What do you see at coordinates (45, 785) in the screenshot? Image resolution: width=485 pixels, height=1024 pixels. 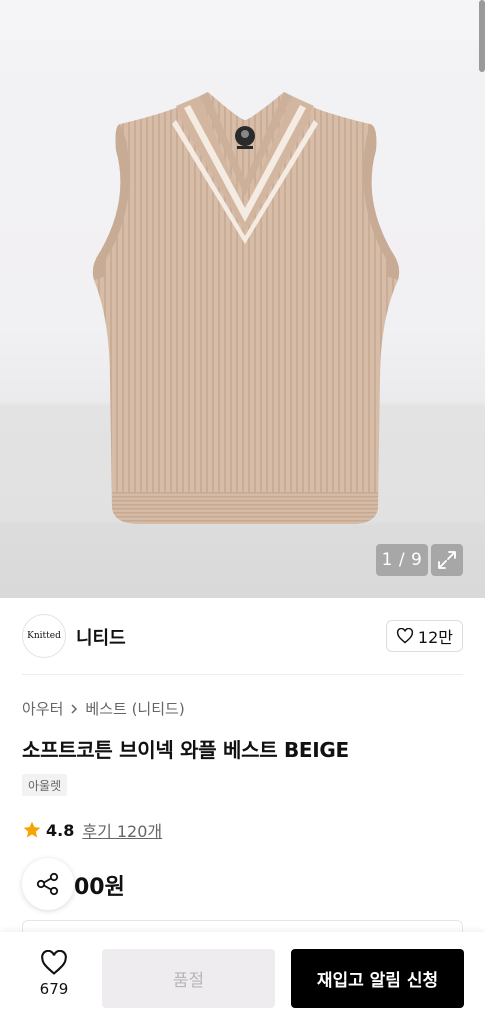 I see `outlet-tag: 아울렛` at bounding box center [45, 785].